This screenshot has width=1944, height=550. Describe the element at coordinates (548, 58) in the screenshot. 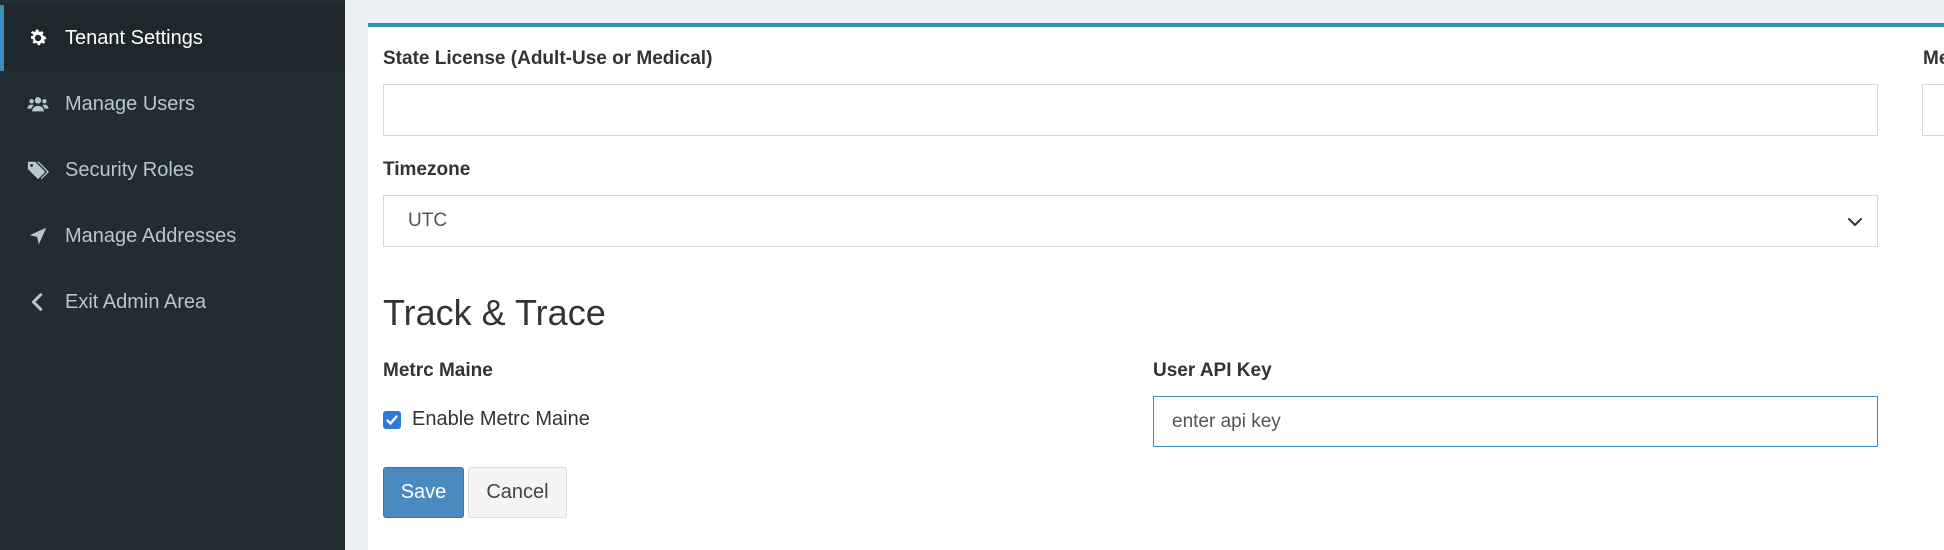

I see `state-license-label: State License (Adult-Use or Medical)` at that location.